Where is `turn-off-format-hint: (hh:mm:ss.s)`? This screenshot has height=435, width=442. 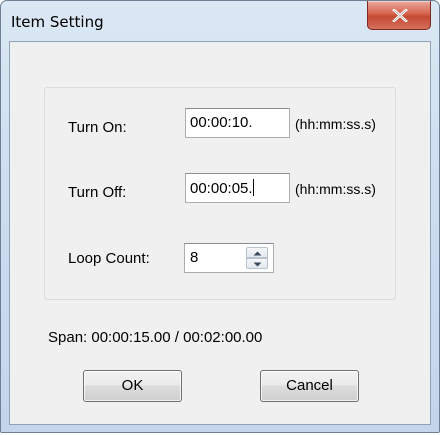
turn-off-format-hint: (hh:mm:ss.s) is located at coordinates (335, 189).